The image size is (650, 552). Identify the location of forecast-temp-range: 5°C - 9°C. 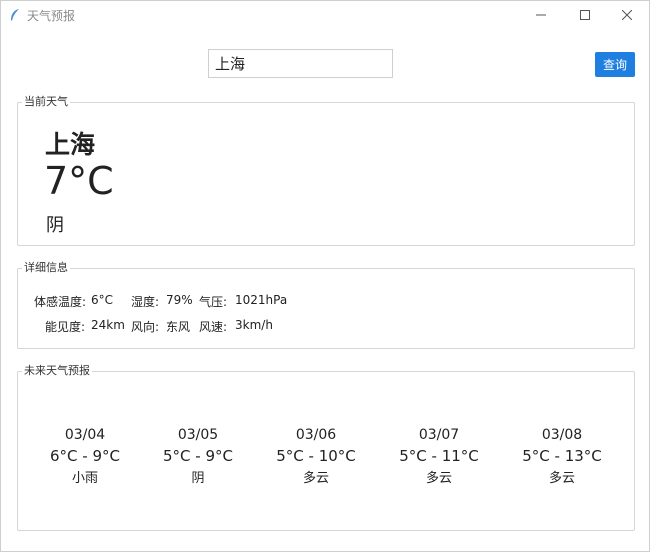
(198, 456).